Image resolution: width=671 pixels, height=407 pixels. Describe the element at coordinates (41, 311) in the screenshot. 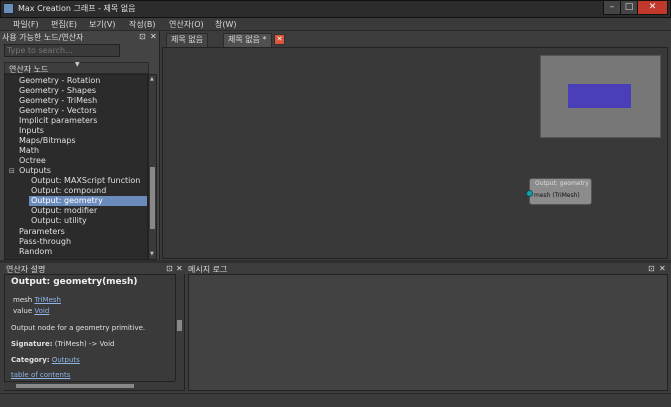

I see `param-type-link: Void` at that location.